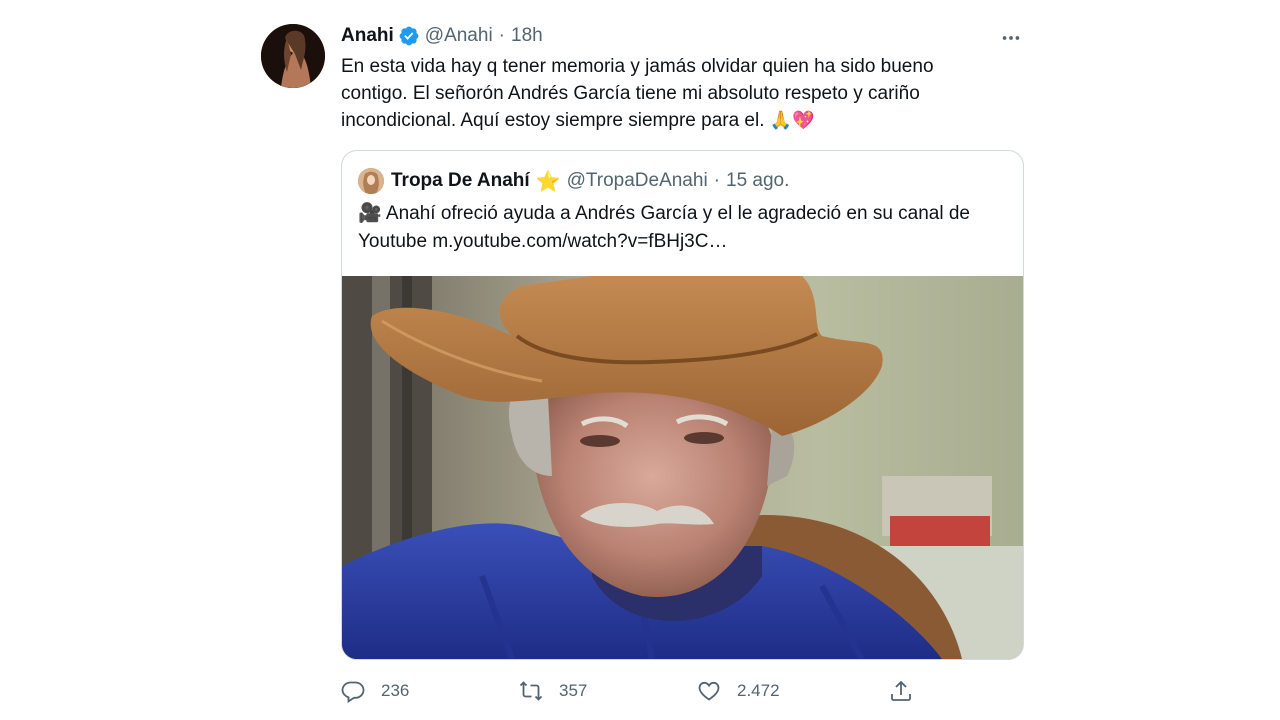 This screenshot has height=720, width=1280. I want to click on reply-count: 236, so click(395, 690).